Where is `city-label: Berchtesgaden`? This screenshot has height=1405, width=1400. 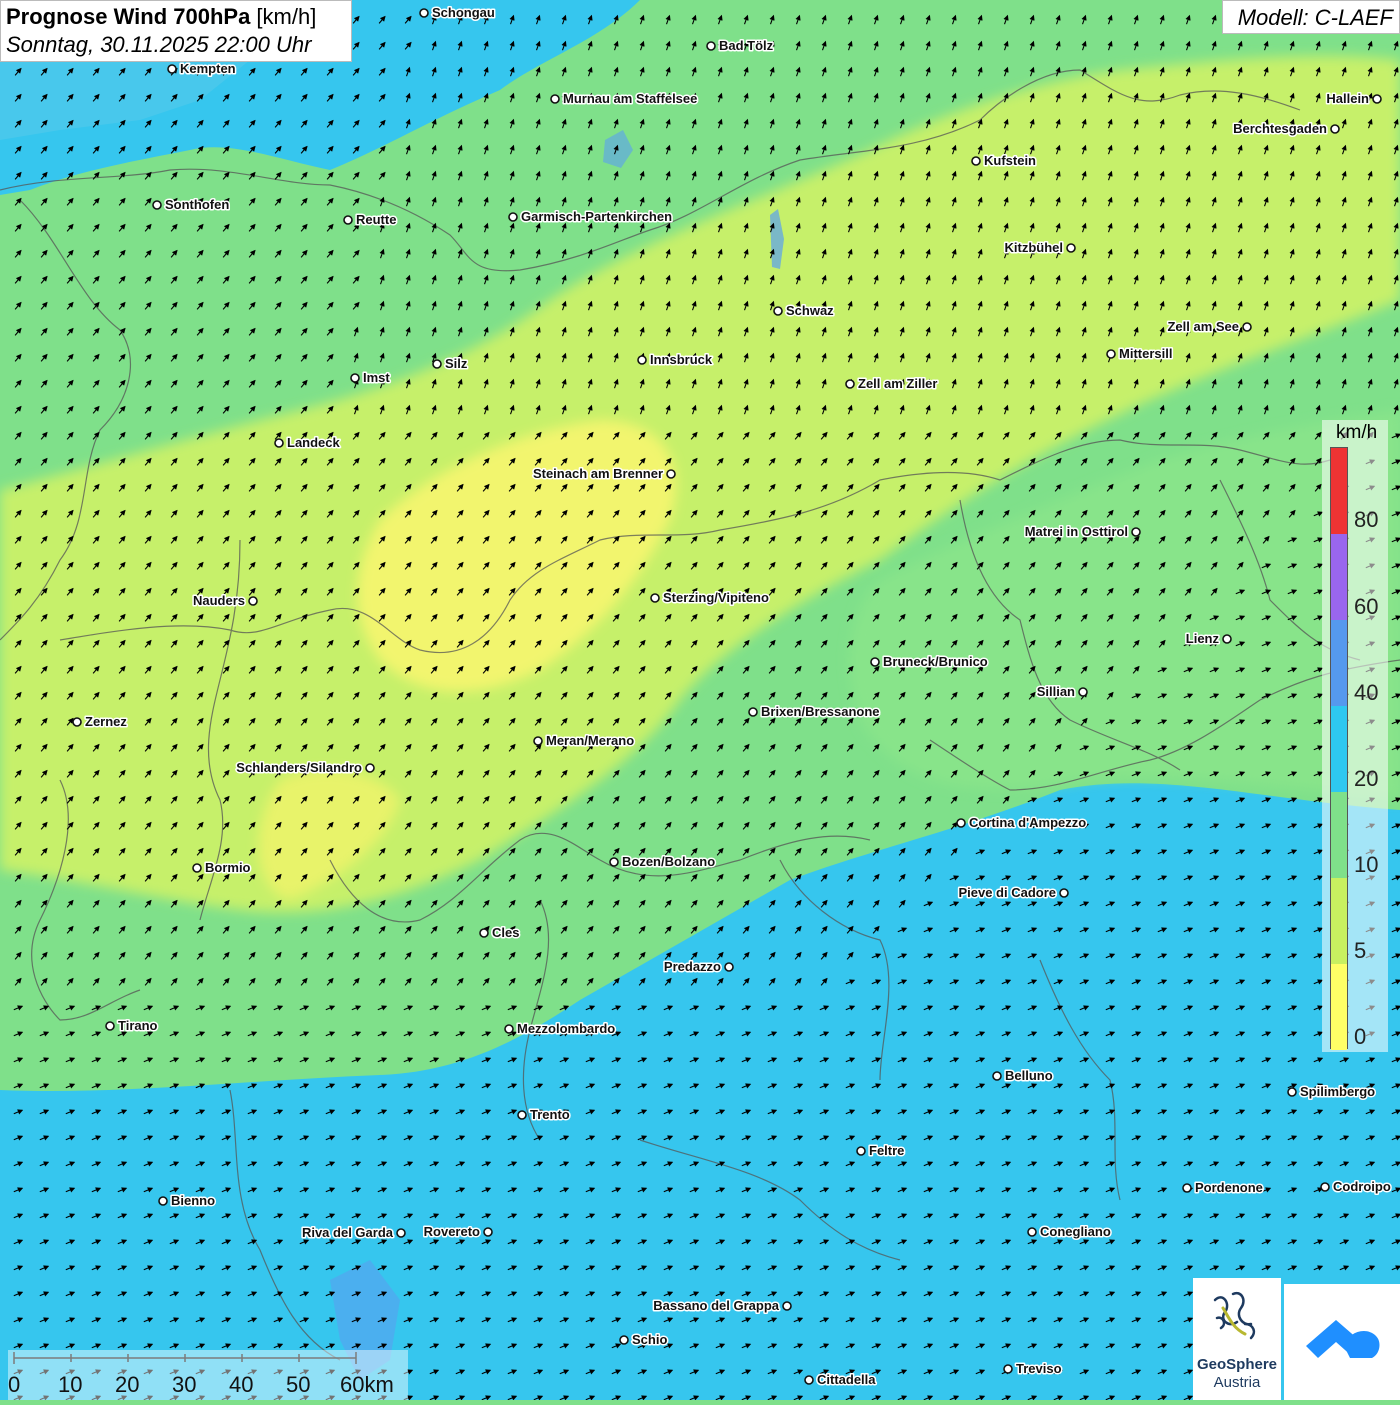 city-label: Berchtesgaden is located at coordinates (1280, 128).